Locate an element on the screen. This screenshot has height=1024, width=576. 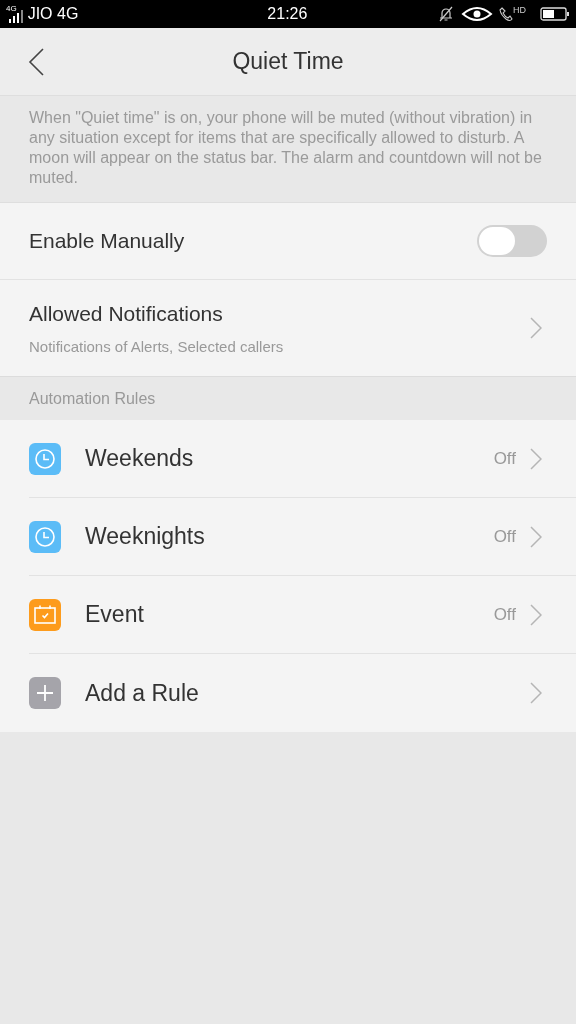
setting-subtitle: Notifications of Alerts, Selected callers is located at coordinates (156, 346).